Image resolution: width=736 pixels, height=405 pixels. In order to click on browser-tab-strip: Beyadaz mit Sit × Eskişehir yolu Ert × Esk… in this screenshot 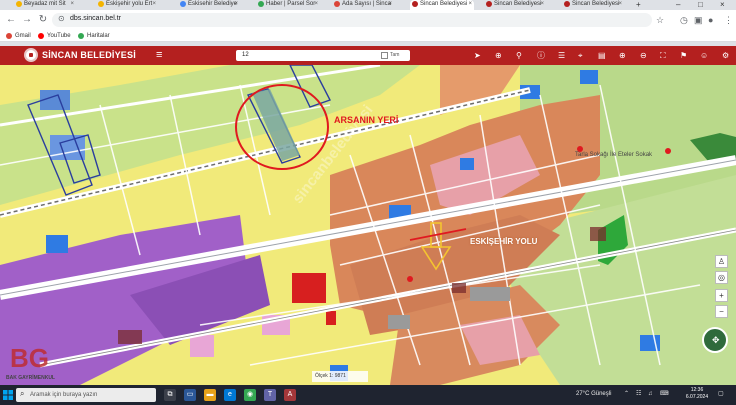, I will do `click(368, 5)`.